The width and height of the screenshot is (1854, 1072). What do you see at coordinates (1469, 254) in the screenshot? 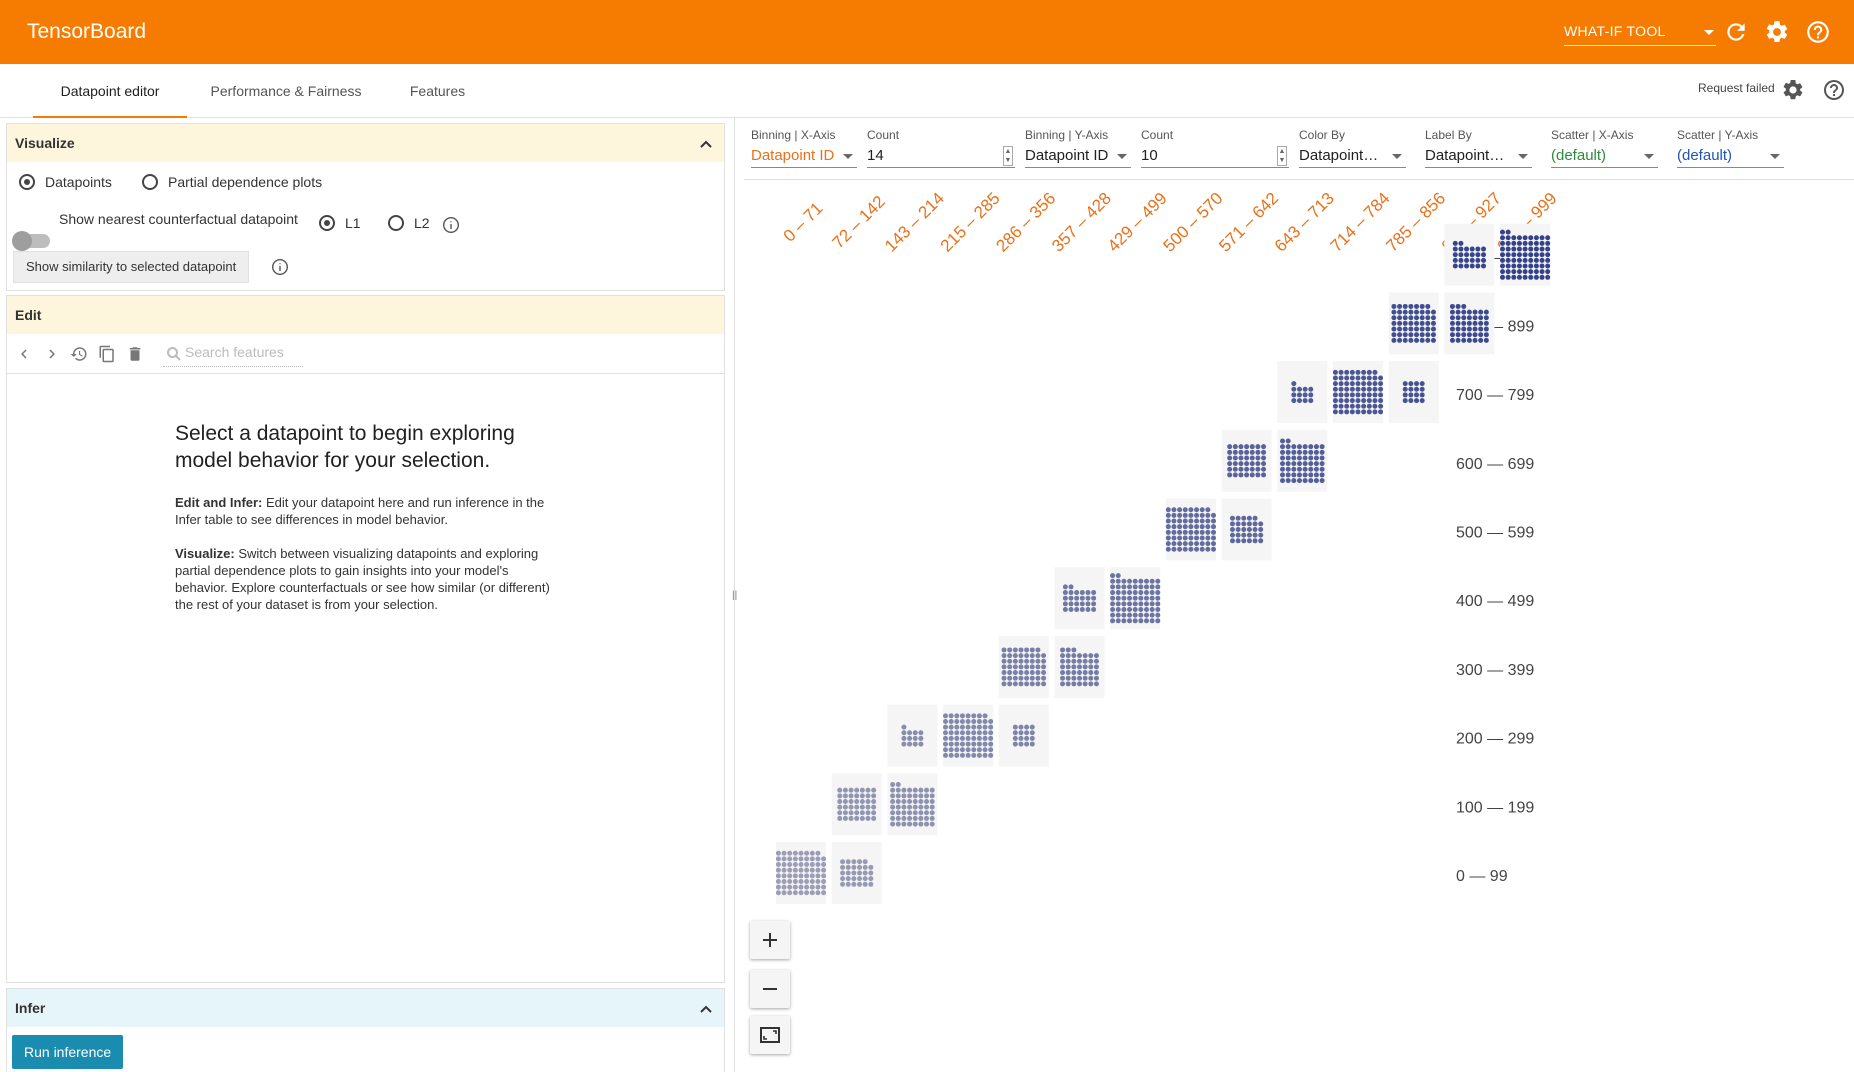
I see `bin-cell` at bounding box center [1469, 254].